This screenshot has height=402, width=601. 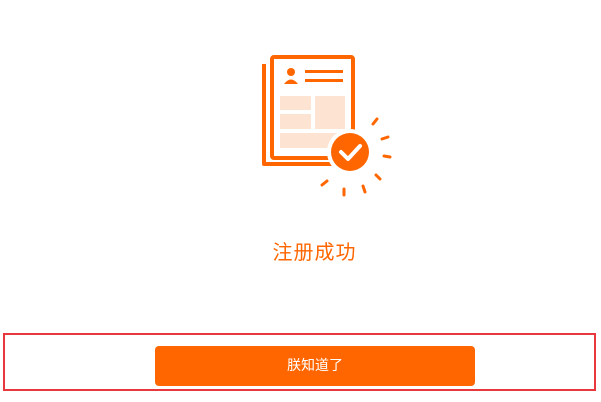 I want to click on registration-success-icon, so click(x=327, y=126).